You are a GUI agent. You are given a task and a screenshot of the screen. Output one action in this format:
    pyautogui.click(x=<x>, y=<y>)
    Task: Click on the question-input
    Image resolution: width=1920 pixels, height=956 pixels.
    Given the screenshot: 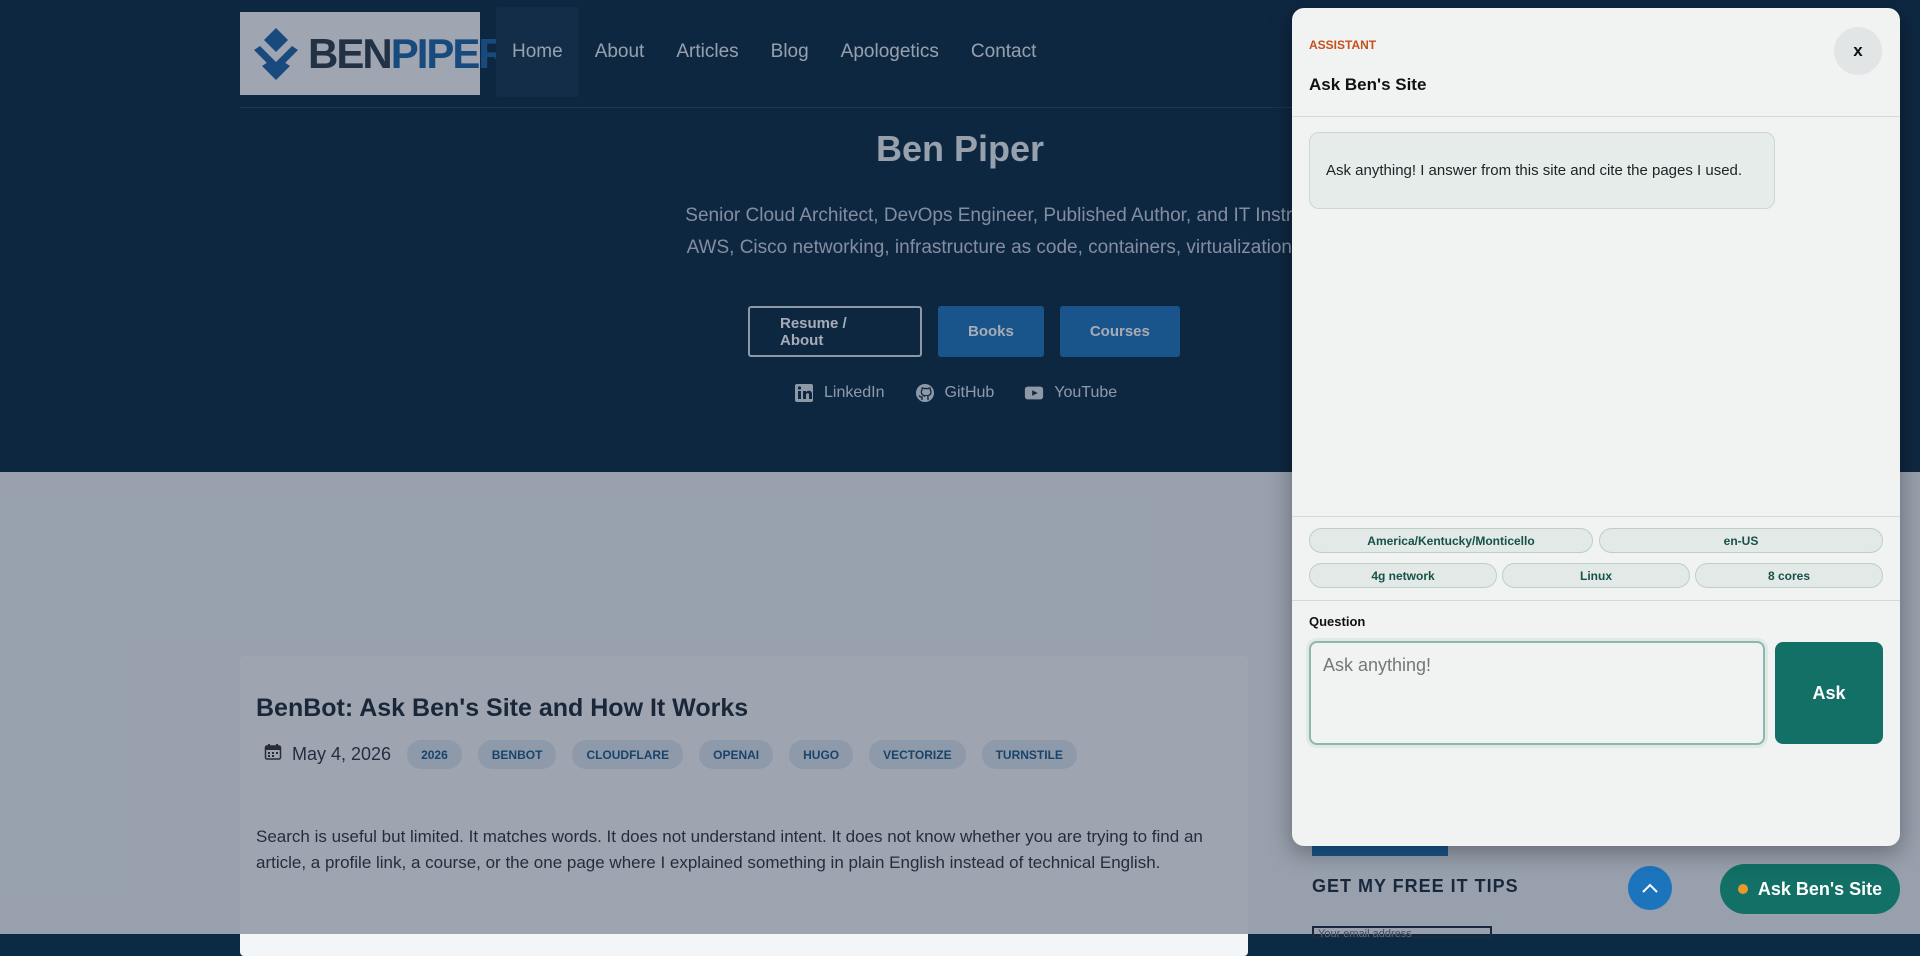 What is the action you would take?
    pyautogui.click(x=1537, y=693)
    